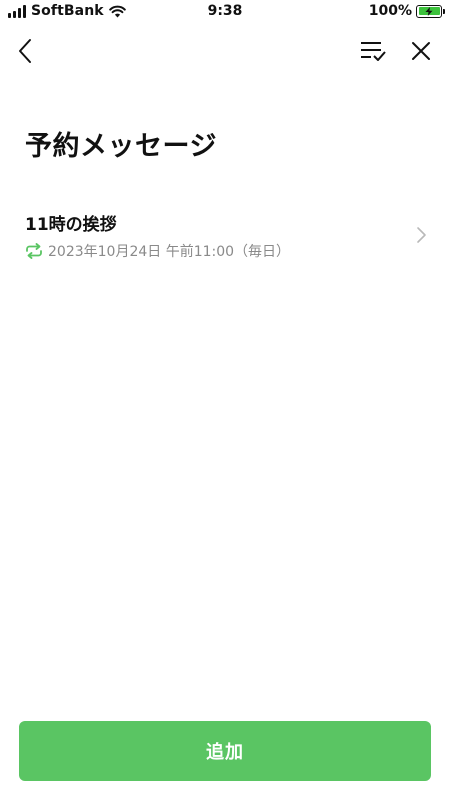  What do you see at coordinates (390, 11) in the screenshot?
I see `battery-percent: 100%` at bounding box center [390, 11].